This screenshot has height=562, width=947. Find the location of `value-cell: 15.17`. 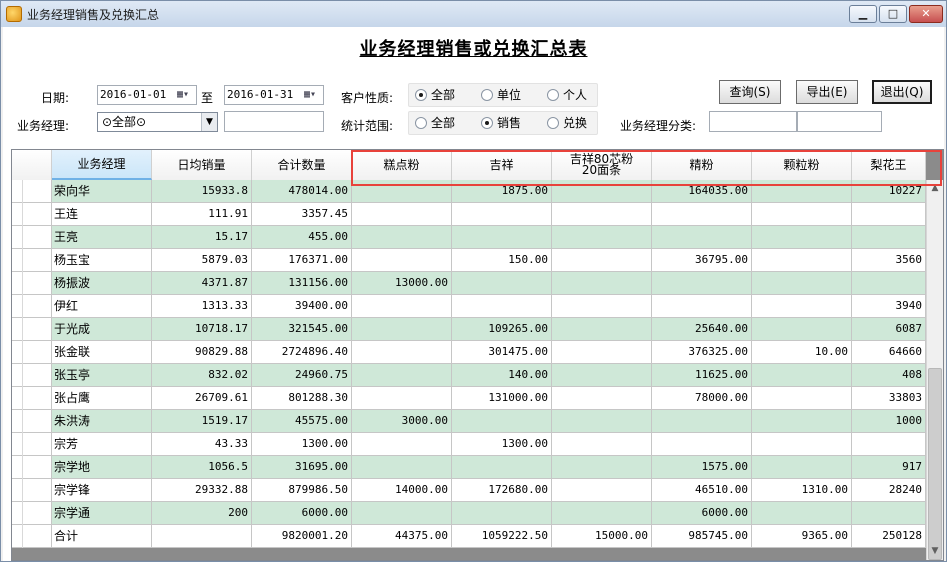

value-cell: 15.17 is located at coordinates (202, 237).